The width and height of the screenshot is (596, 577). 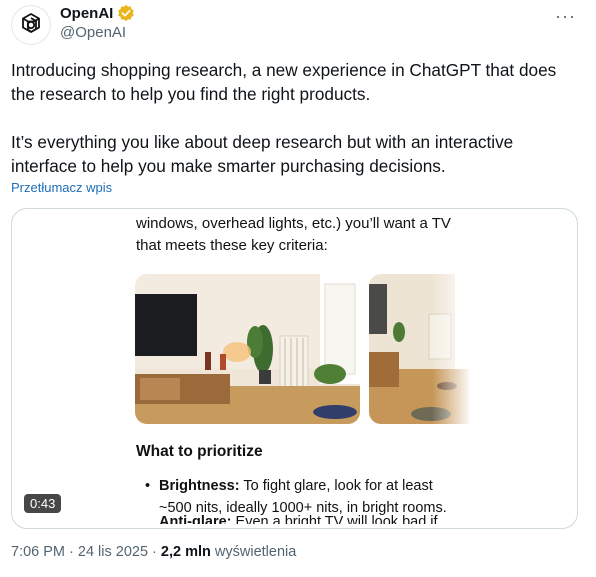 I want to click on more-options-button: ···, so click(x=565, y=16).